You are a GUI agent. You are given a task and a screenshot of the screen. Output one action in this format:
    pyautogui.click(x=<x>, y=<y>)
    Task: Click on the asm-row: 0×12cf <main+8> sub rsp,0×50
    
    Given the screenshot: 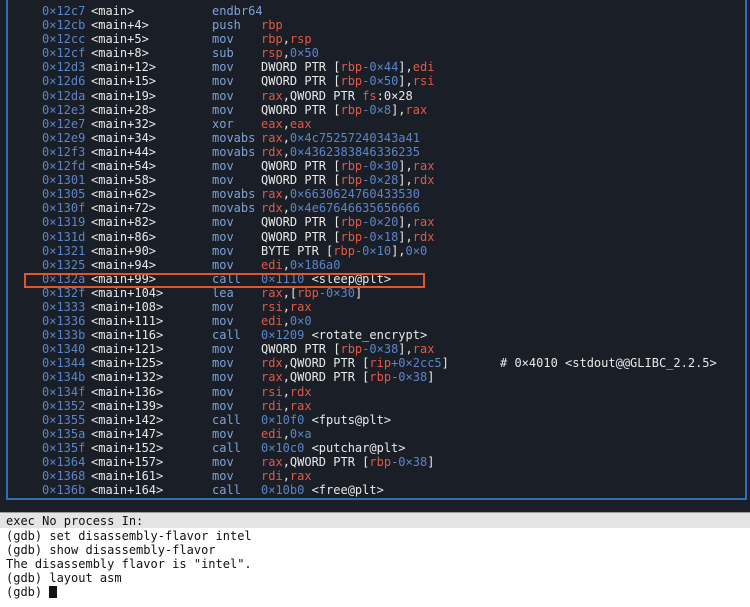 What is the action you would take?
    pyautogui.click(x=375, y=53)
    